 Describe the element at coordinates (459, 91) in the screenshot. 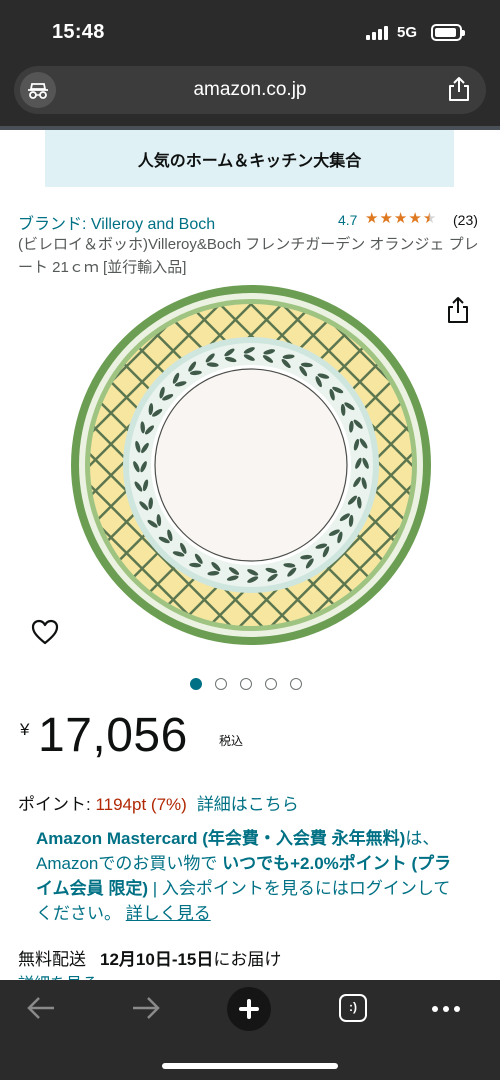

I see `share-icon` at that location.